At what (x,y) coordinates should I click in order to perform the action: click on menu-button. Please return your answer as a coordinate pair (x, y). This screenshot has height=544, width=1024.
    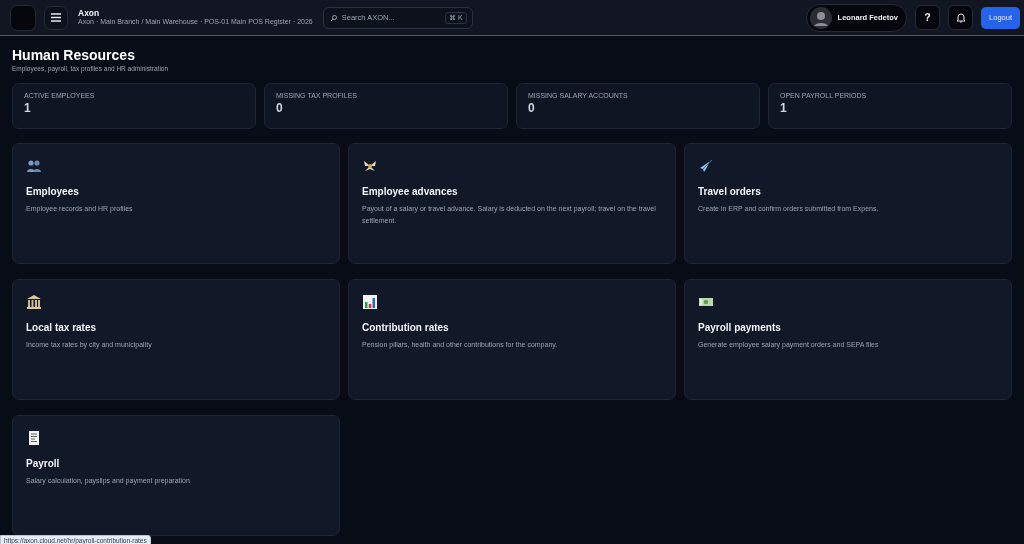
    Looking at the image, I should click on (56, 17).